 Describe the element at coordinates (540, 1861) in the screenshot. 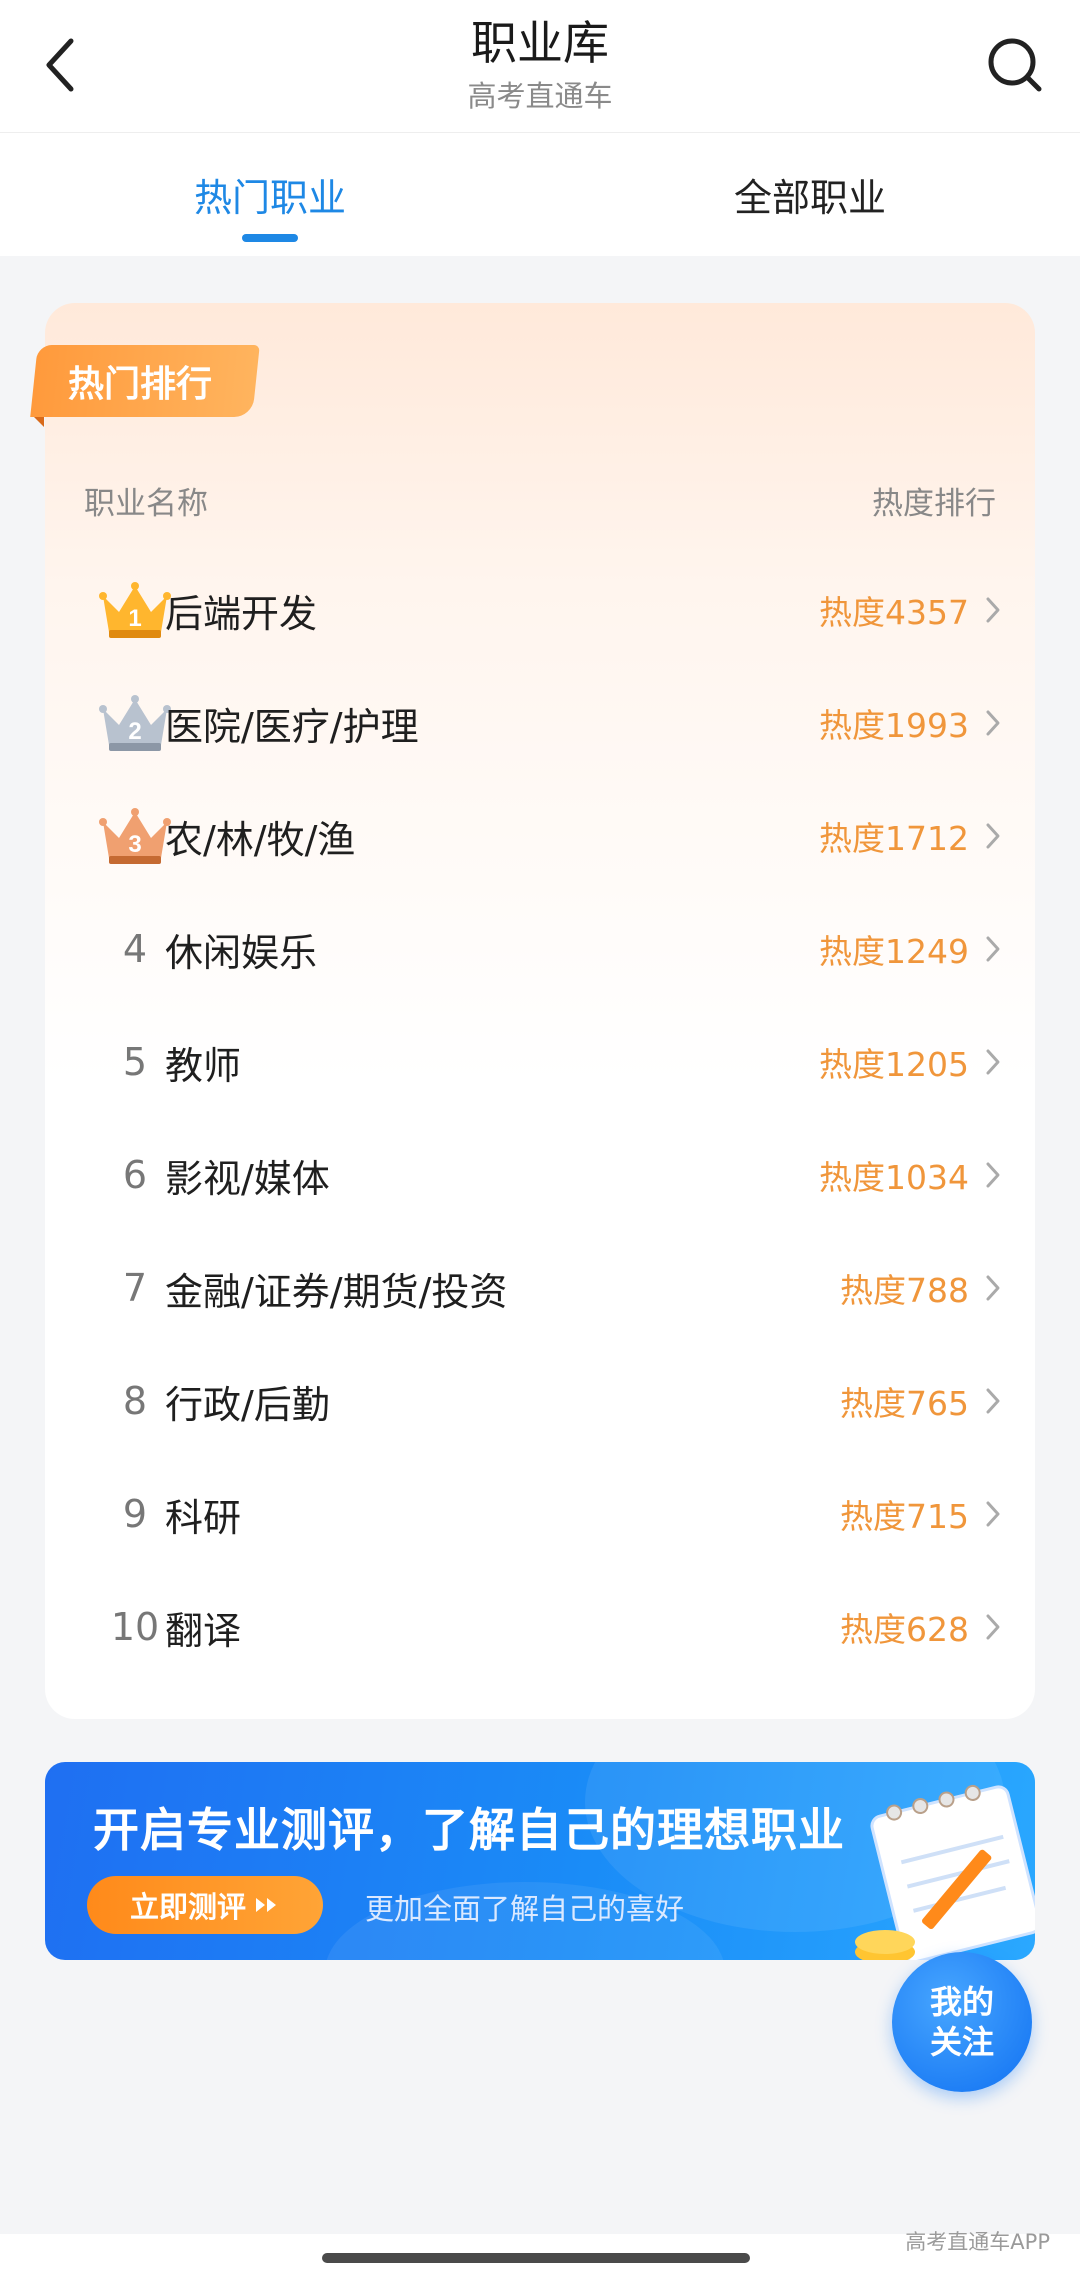

I see `assessment-banner: 开启专业测评，了解自己的理想职业 立即测评 更加全面了解自己的喜好` at that location.